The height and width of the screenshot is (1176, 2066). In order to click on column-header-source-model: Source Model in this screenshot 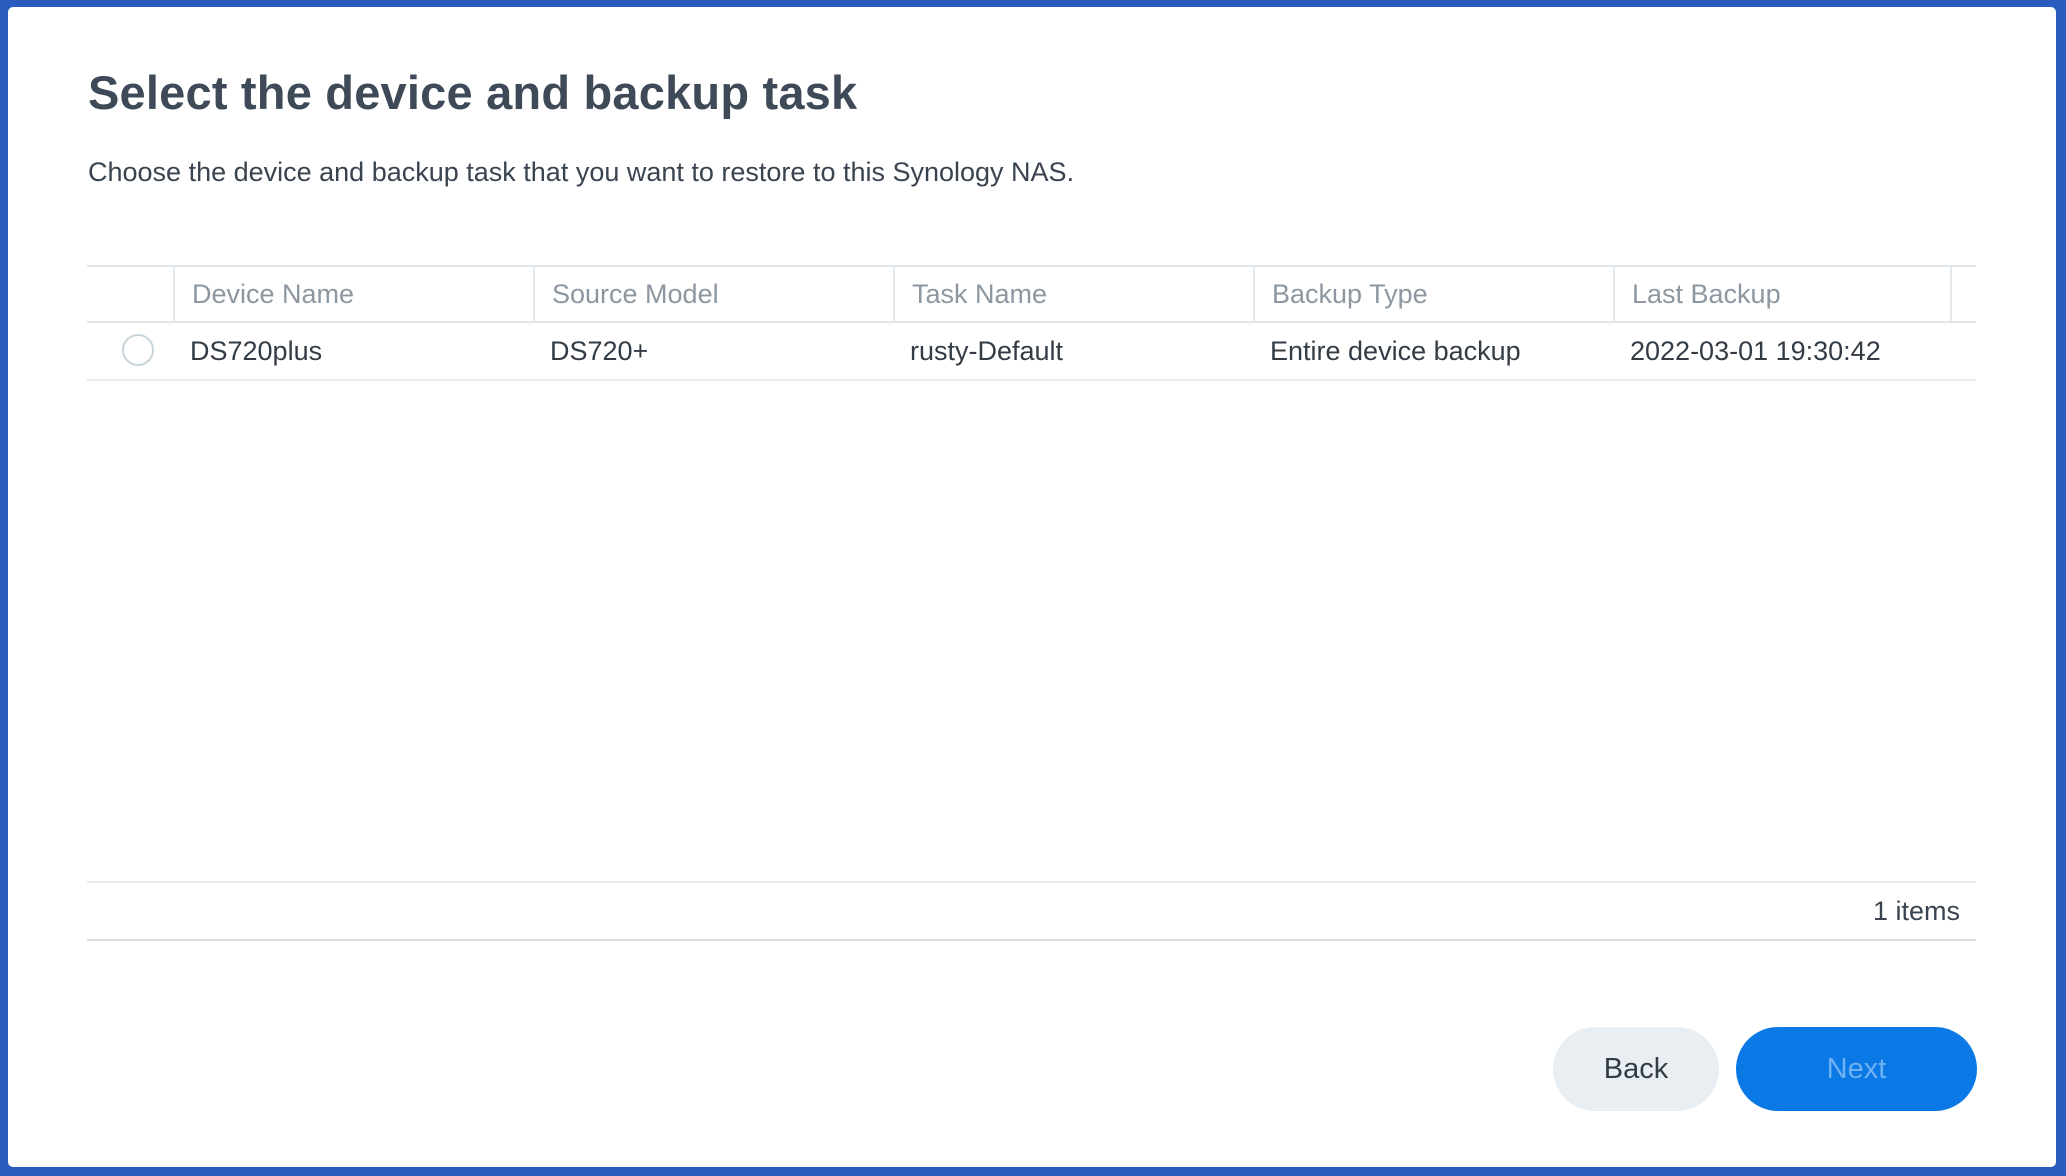, I will do `click(713, 294)`.